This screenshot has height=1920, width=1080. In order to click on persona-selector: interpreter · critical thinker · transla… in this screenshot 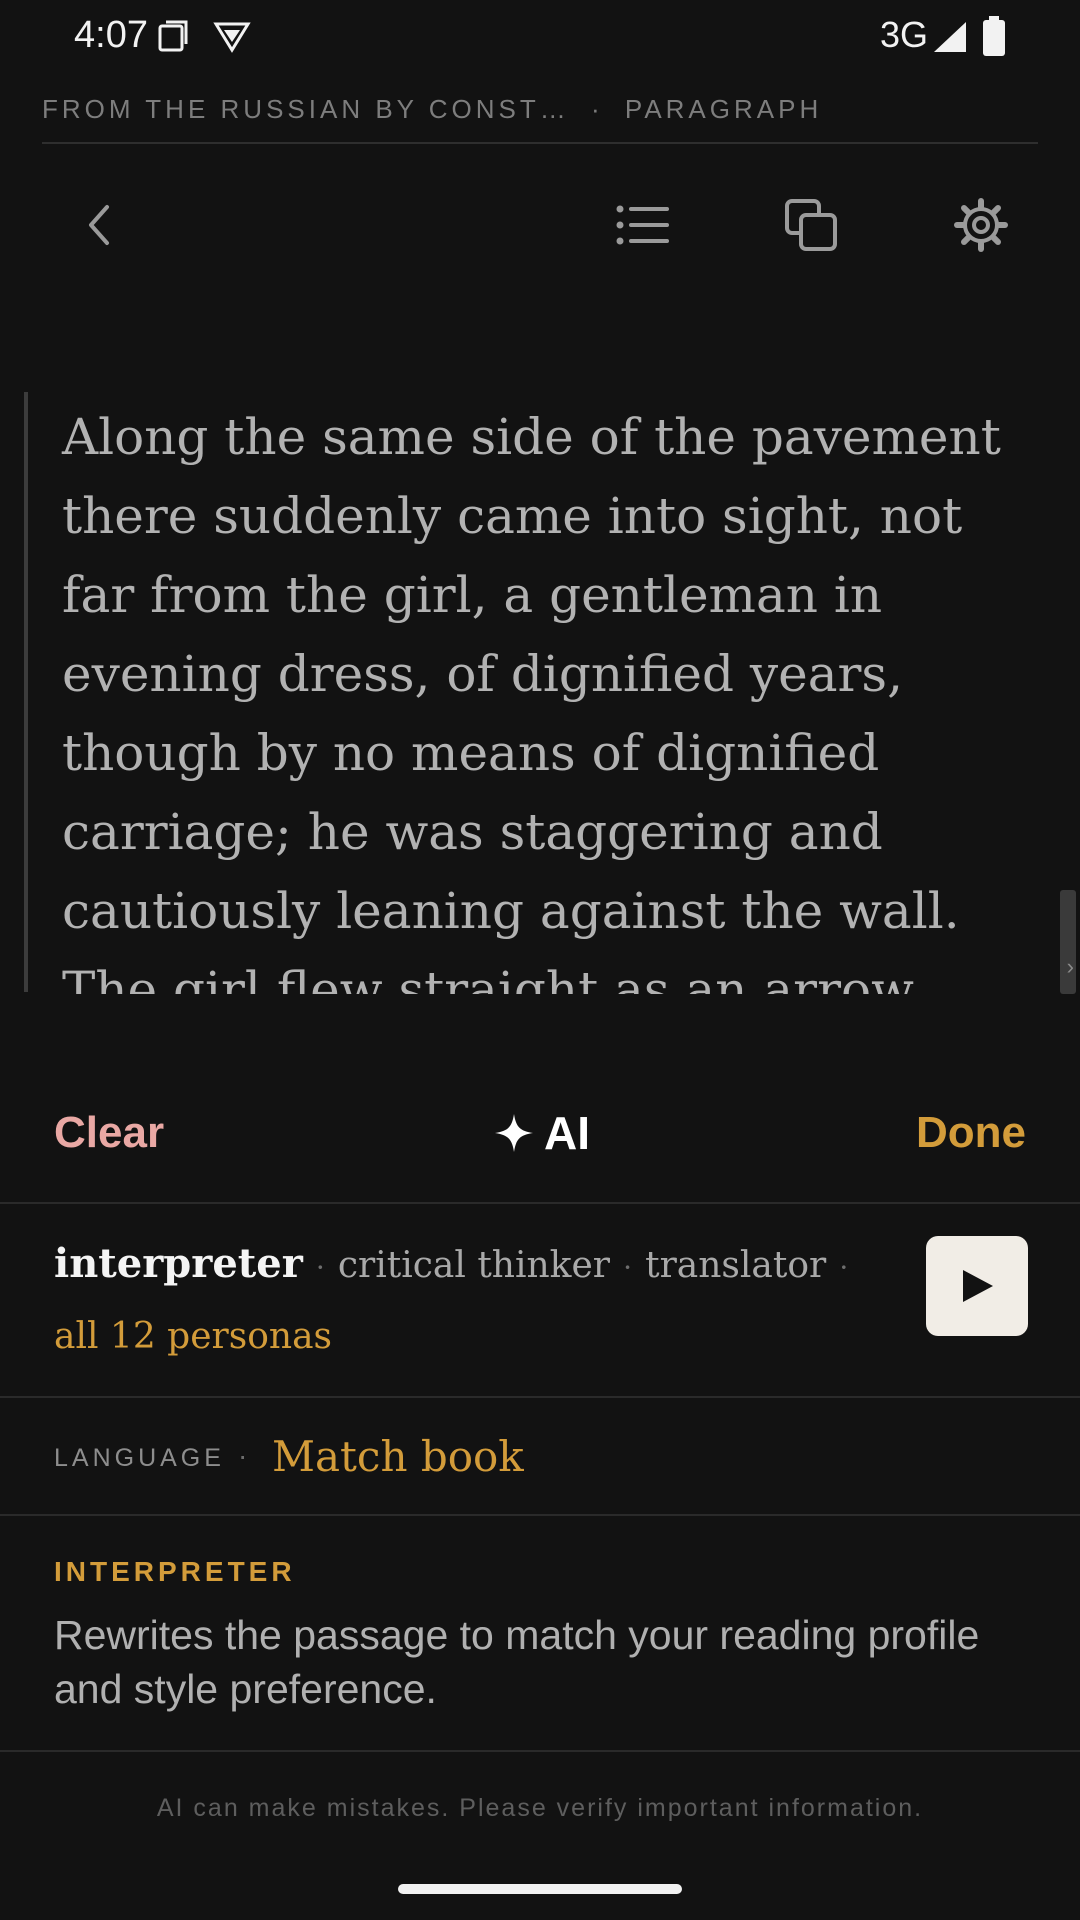, I will do `click(455, 1263)`.